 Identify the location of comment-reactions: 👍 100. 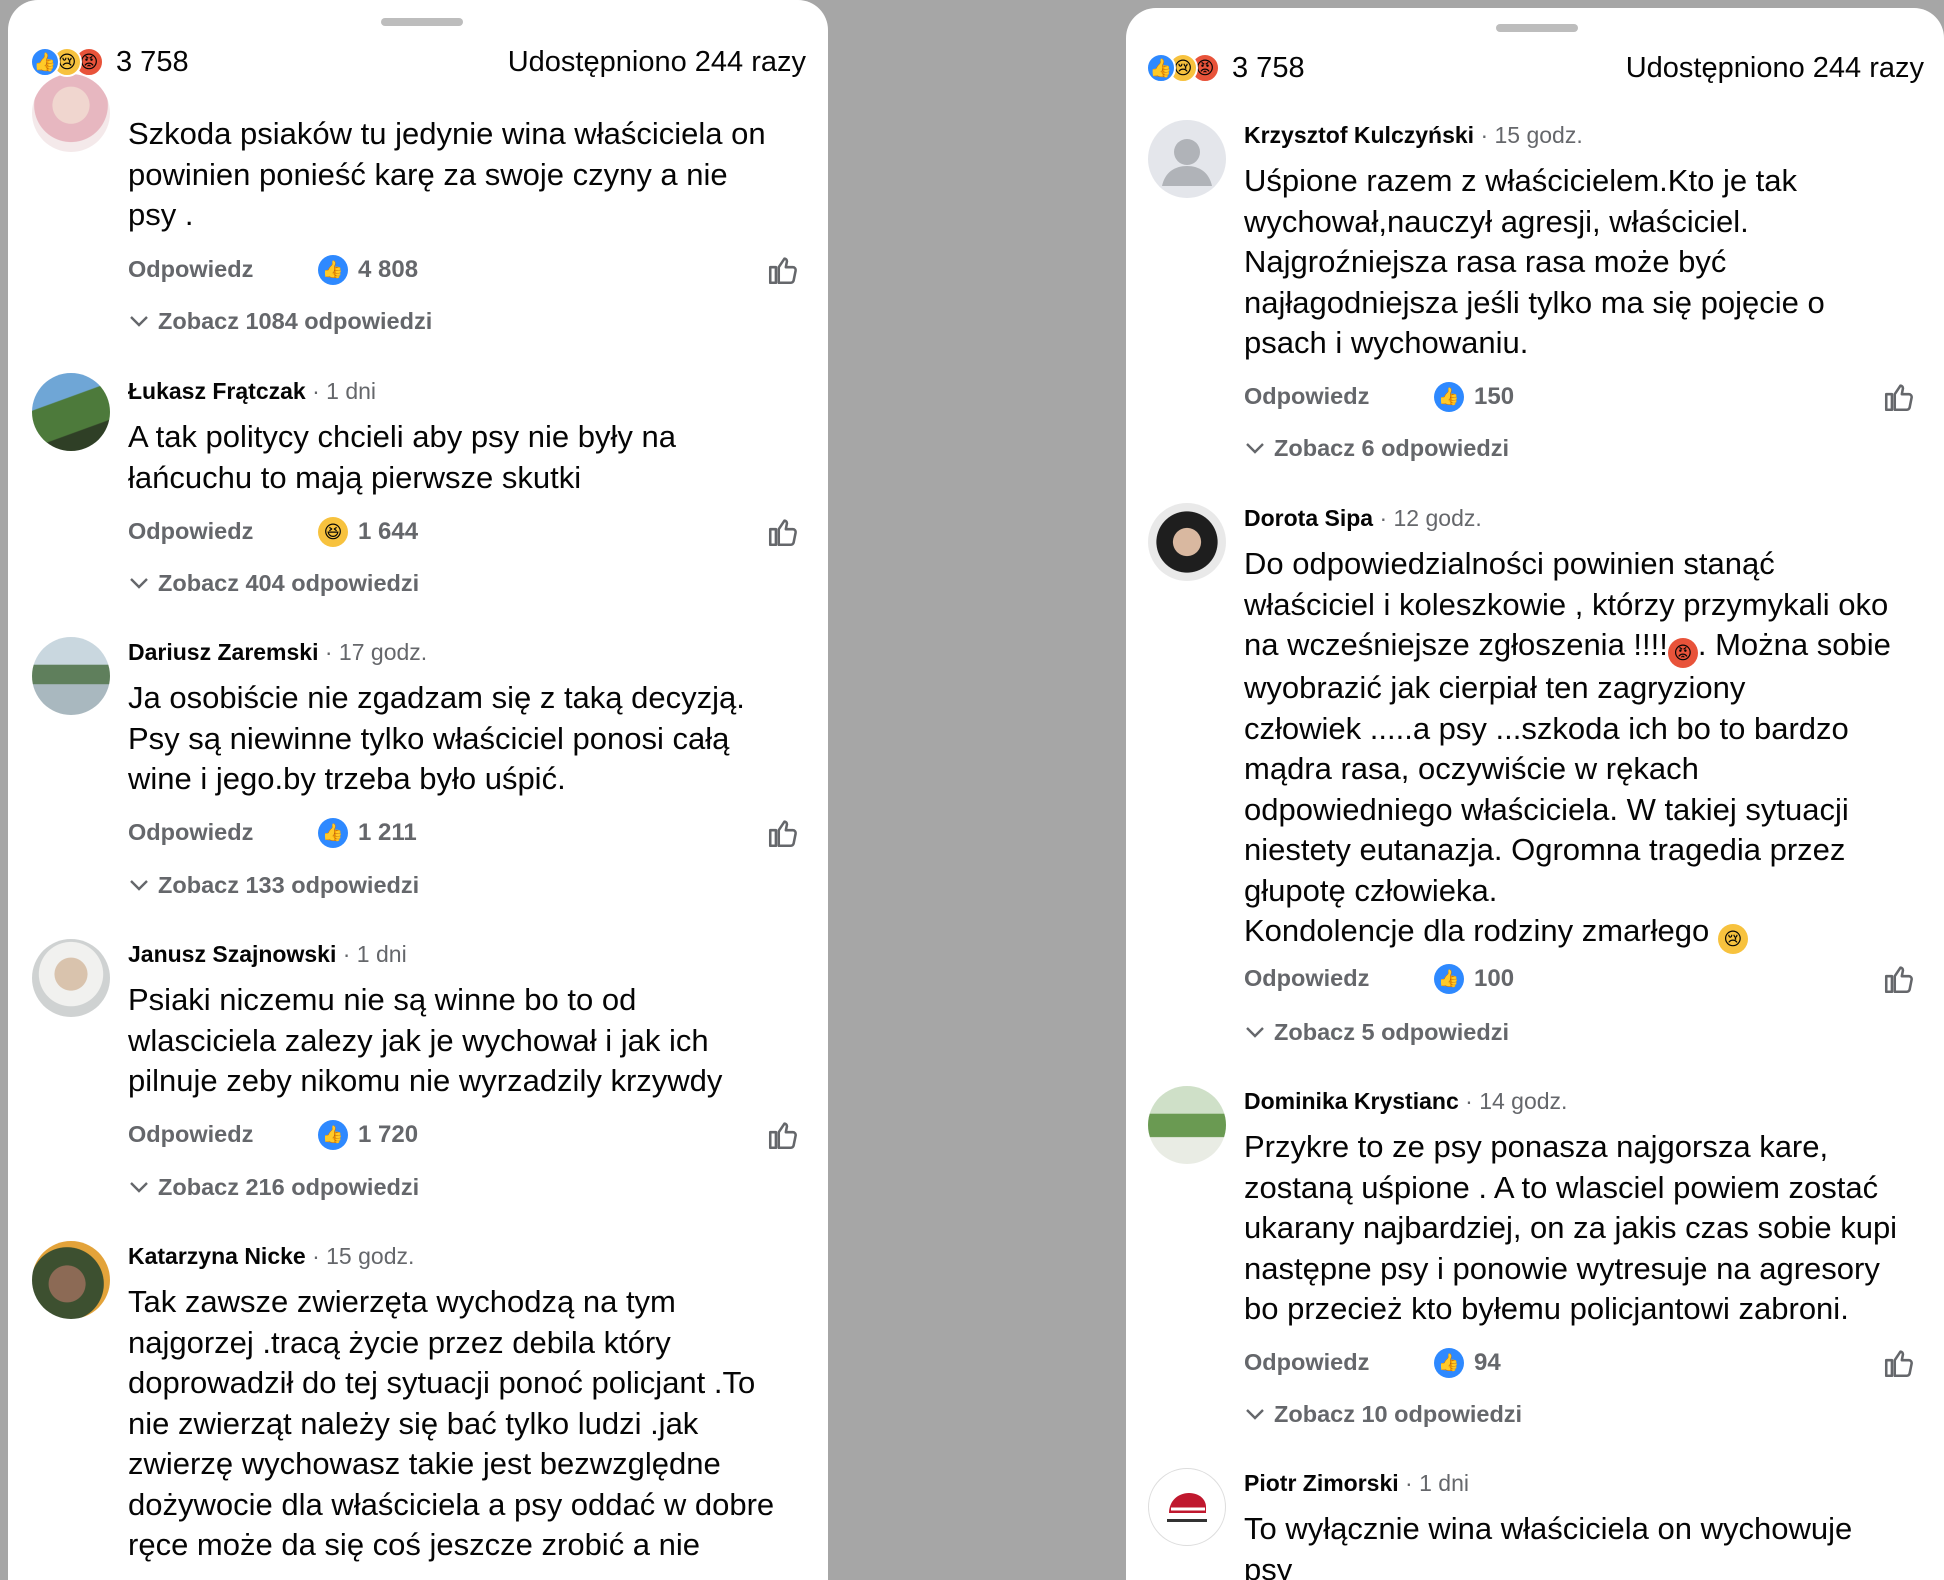
(1474, 979).